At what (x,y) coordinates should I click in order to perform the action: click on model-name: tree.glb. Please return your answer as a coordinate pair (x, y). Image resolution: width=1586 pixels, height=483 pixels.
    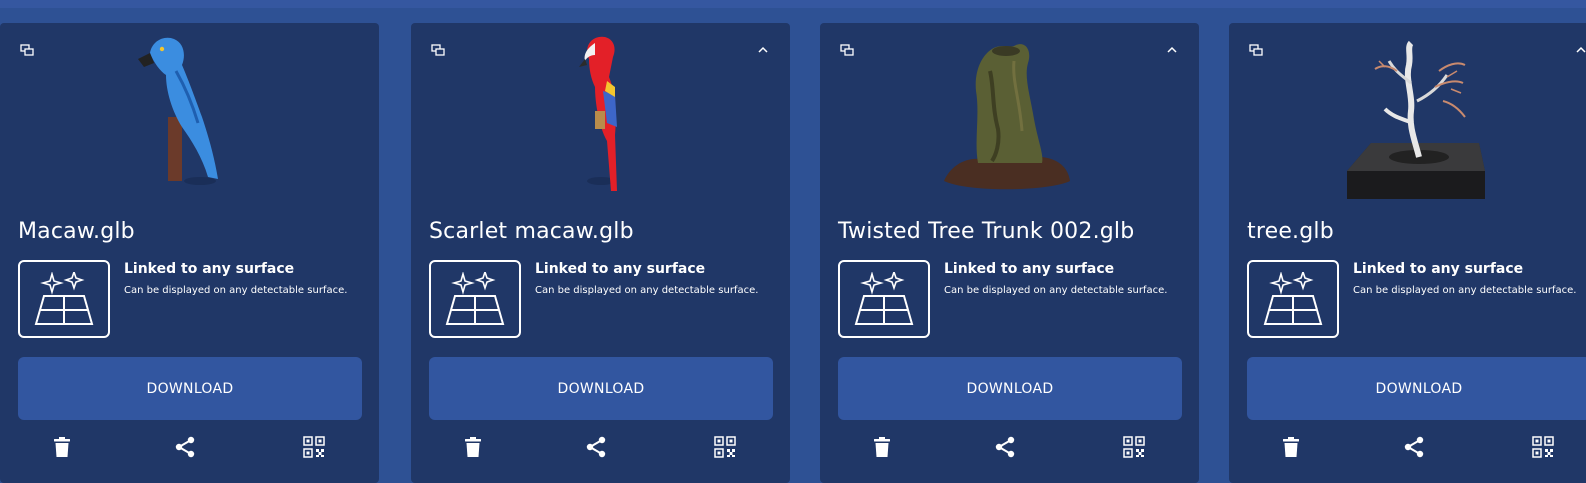
    Looking at the image, I should click on (1290, 231).